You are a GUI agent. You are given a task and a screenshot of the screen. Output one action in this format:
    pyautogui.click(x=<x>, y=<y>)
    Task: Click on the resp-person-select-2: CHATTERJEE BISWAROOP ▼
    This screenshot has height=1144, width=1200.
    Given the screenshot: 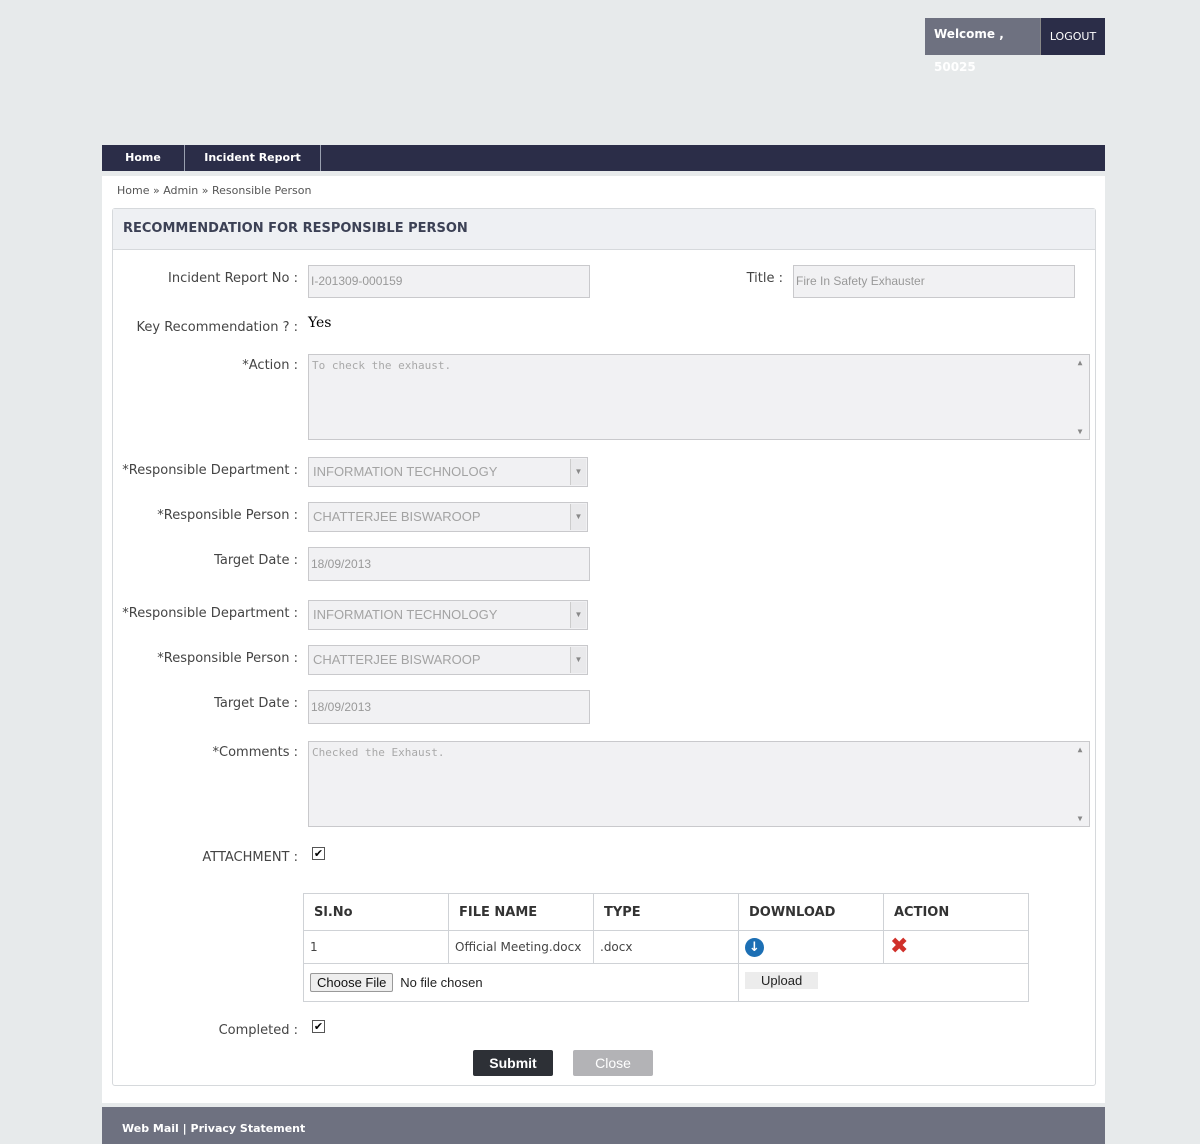 What is the action you would take?
    pyautogui.click(x=448, y=660)
    